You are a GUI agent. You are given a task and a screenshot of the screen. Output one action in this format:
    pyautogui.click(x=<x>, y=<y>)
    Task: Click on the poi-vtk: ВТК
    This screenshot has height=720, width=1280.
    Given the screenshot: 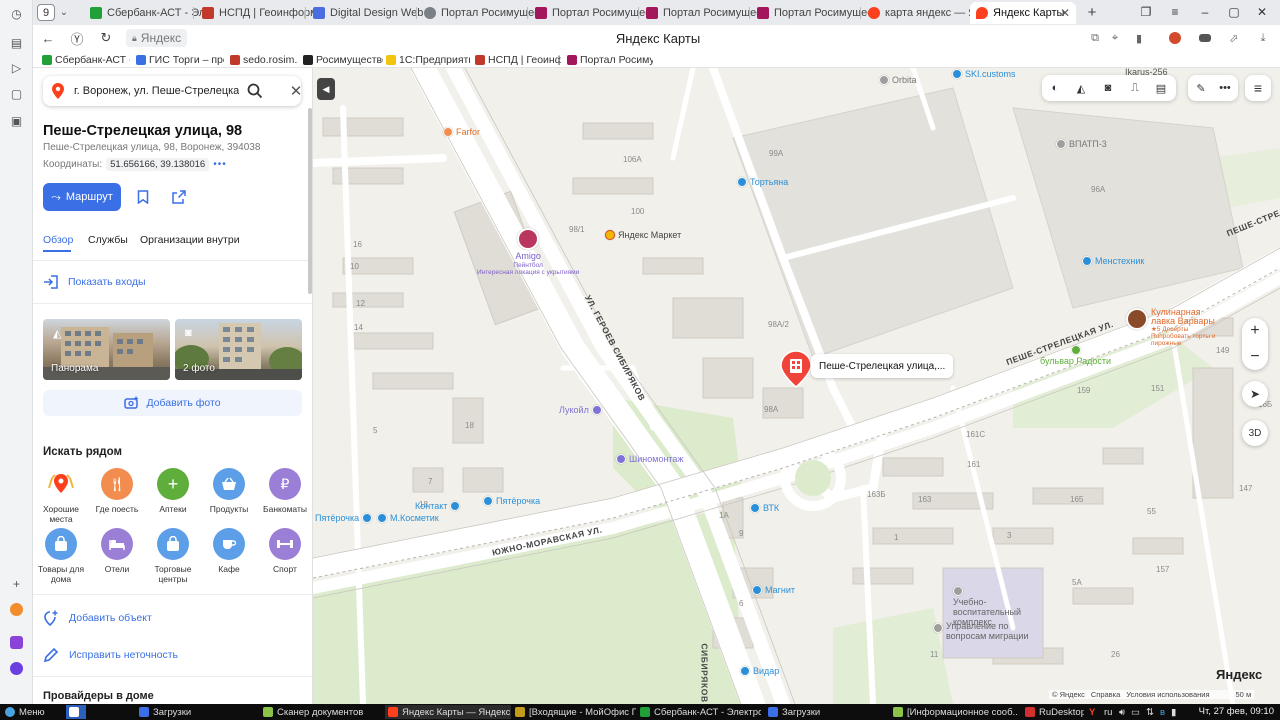 What is the action you would take?
    pyautogui.click(x=764, y=508)
    